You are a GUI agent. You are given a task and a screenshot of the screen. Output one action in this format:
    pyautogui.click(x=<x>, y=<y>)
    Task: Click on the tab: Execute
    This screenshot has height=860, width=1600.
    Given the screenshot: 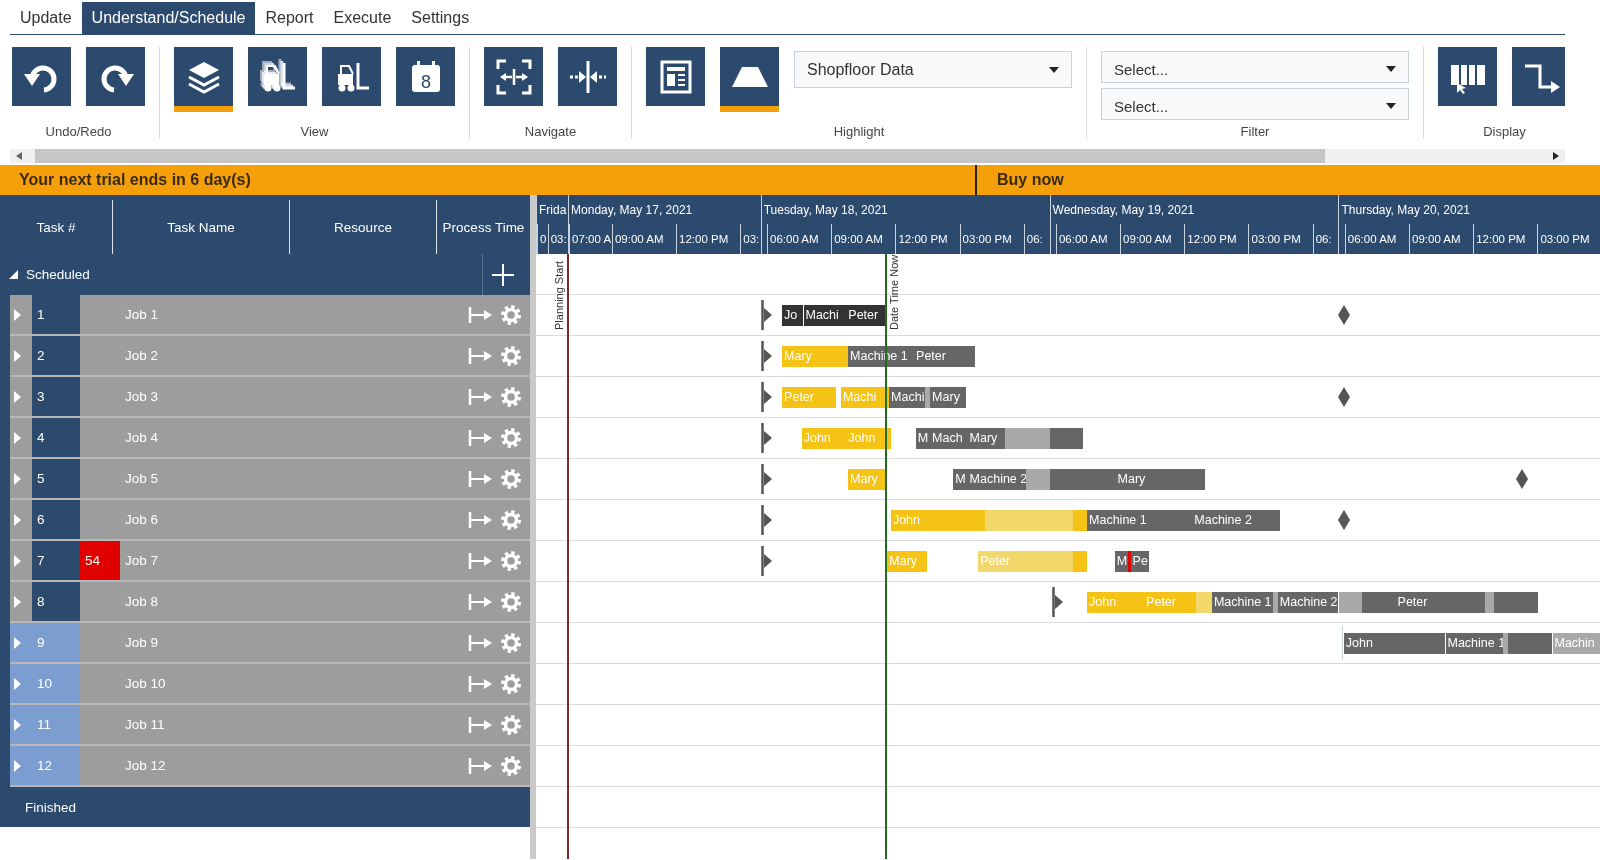 What is the action you would take?
    pyautogui.click(x=362, y=18)
    